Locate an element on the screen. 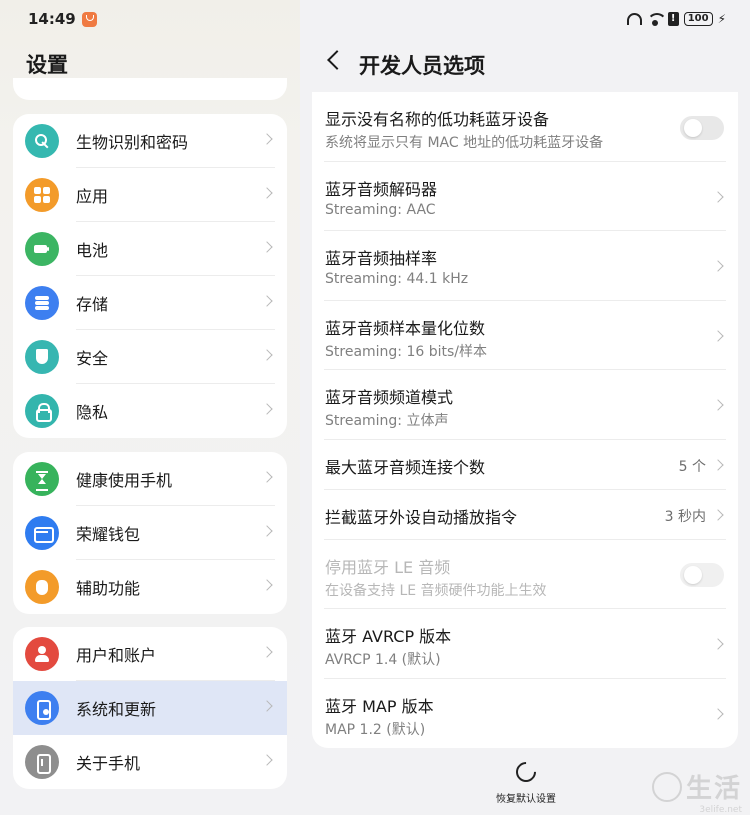  sidebar-item-label: 辅助功能 is located at coordinates (108, 588).